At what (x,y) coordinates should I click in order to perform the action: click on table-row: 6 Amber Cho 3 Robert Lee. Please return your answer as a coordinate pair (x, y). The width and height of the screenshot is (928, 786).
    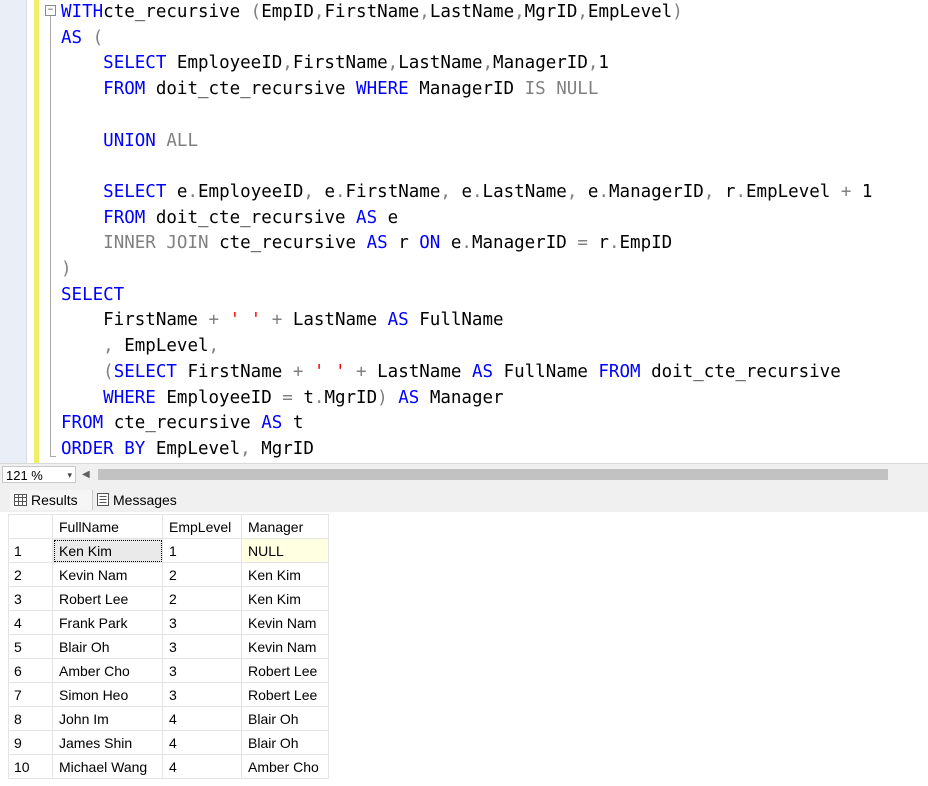
    Looking at the image, I should click on (168, 670).